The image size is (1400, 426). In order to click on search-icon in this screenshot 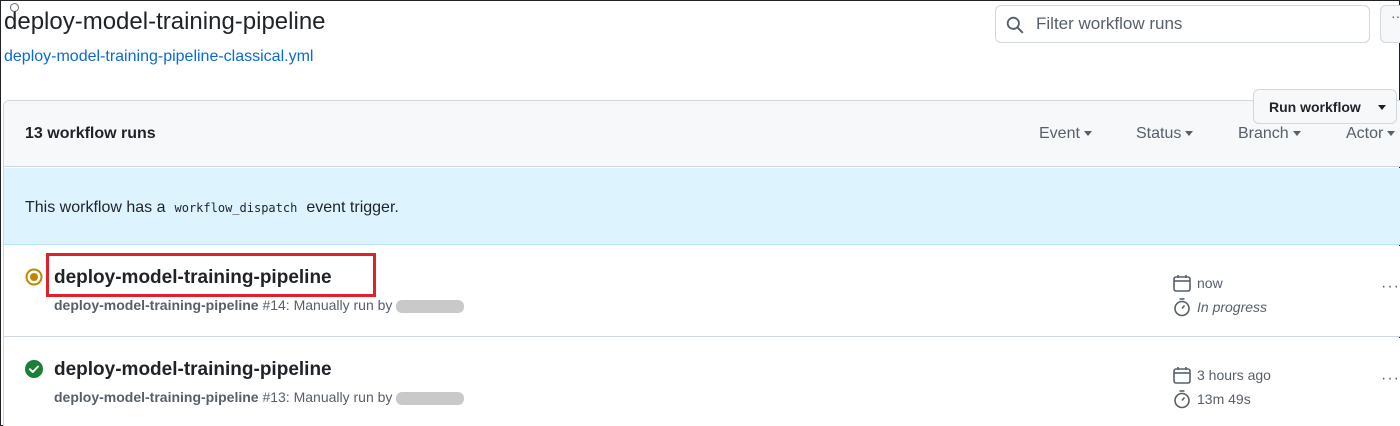, I will do `click(1015, 25)`.